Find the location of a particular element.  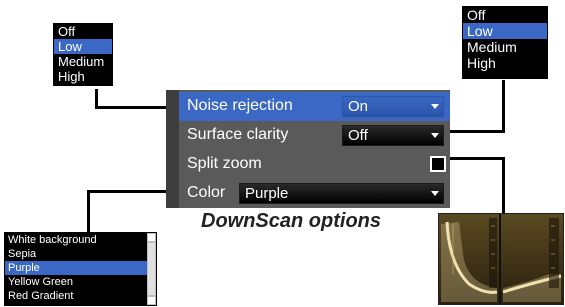

color-option-yellow-green: Yellow Green is located at coordinates (76, 282).